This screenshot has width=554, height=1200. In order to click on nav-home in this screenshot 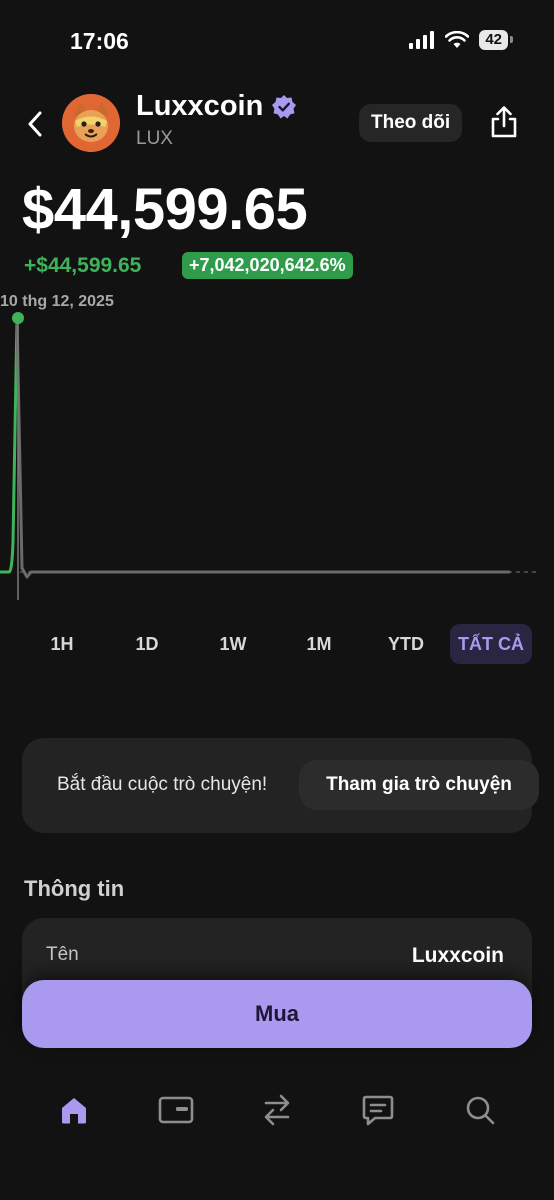, I will do `click(74, 1110)`.